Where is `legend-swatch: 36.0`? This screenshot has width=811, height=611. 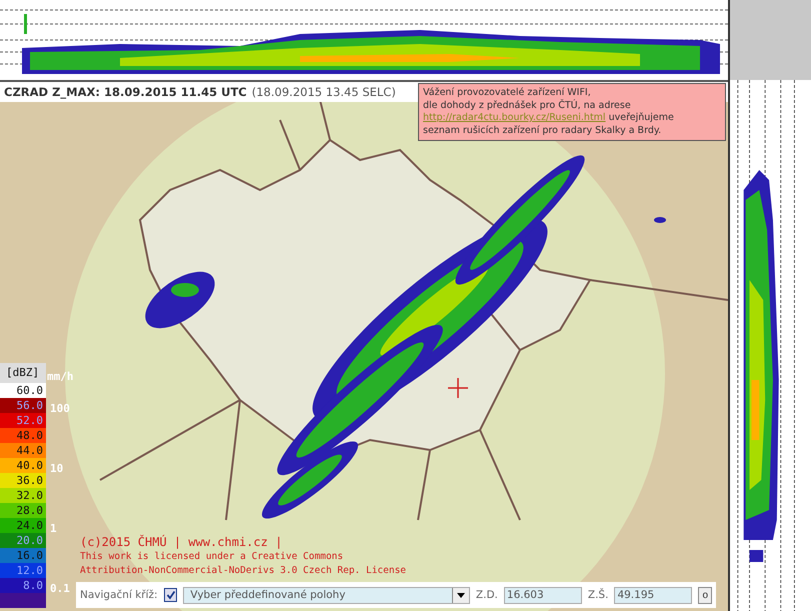 legend-swatch: 36.0 is located at coordinates (23, 480).